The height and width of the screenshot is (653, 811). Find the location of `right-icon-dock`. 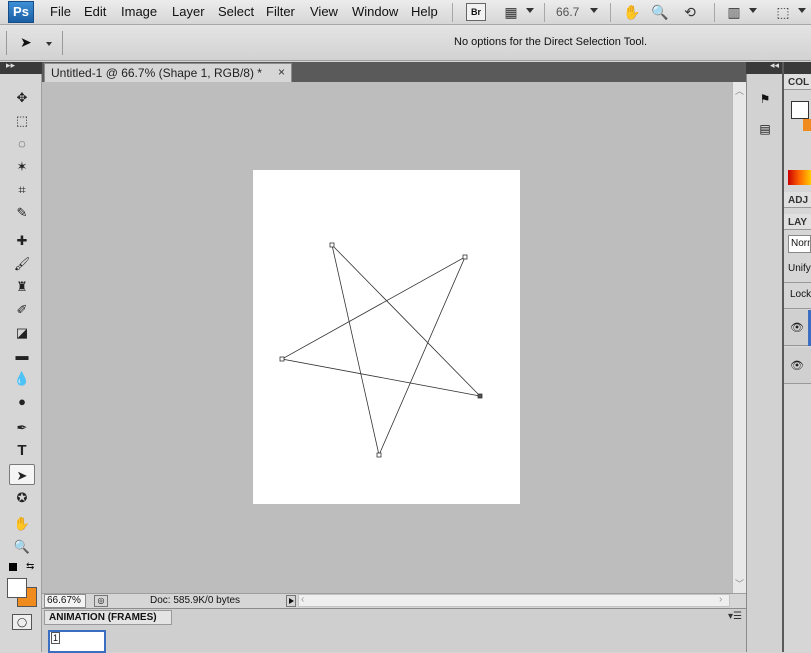

right-icon-dock is located at coordinates (764, 357).